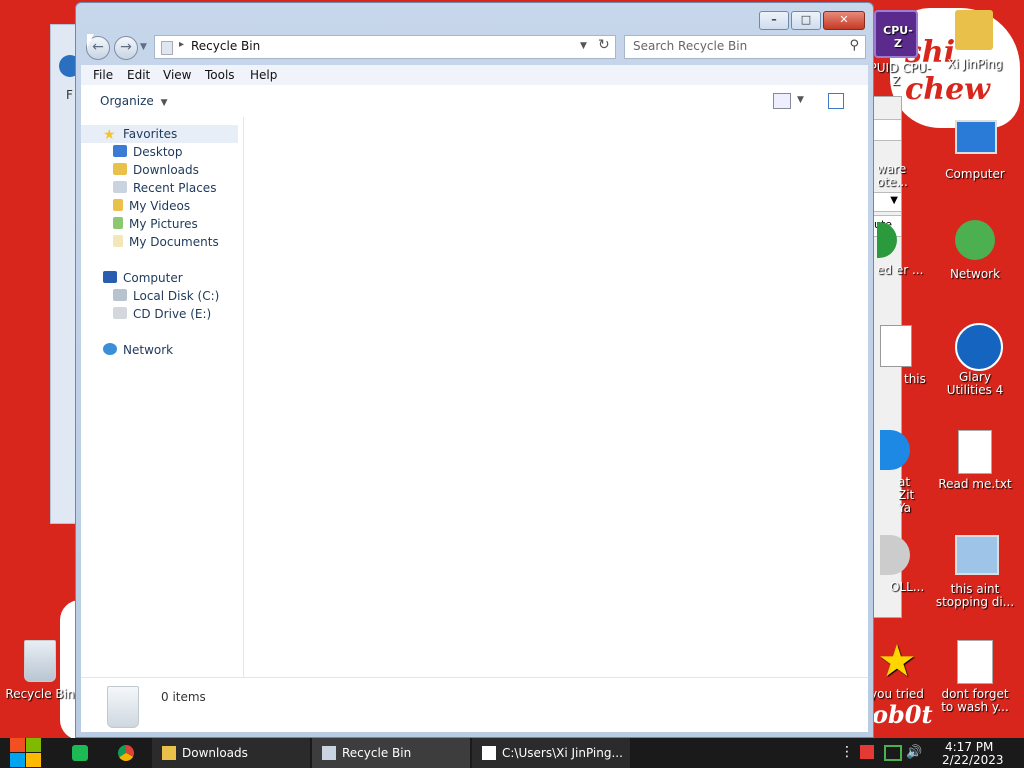 The image size is (1024, 768). What do you see at coordinates (164, 188) in the screenshot?
I see `nav-recent-places: Recent Places` at bounding box center [164, 188].